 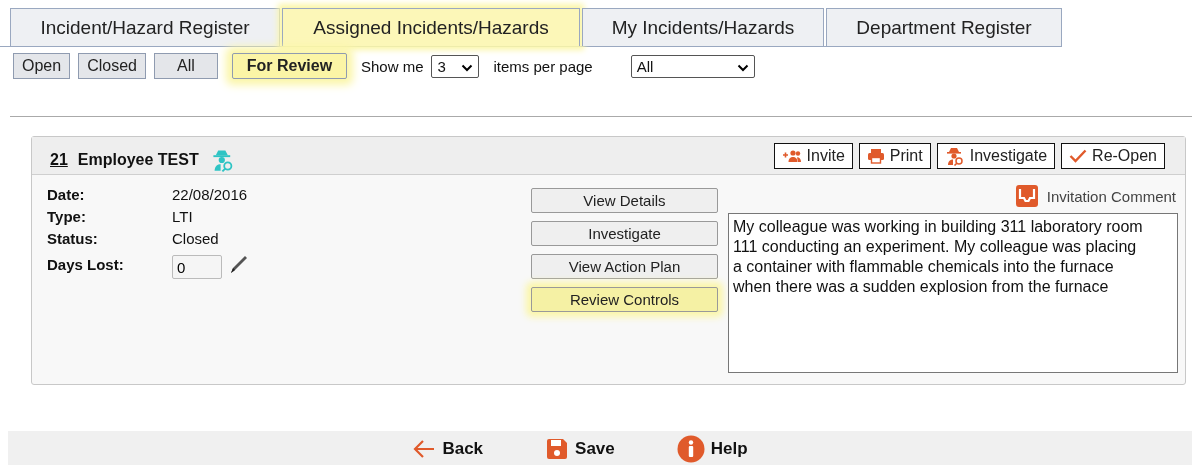 What do you see at coordinates (392, 66) in the screenshot?
I see `paging-label: Show me` at bounding box center [392, 66].